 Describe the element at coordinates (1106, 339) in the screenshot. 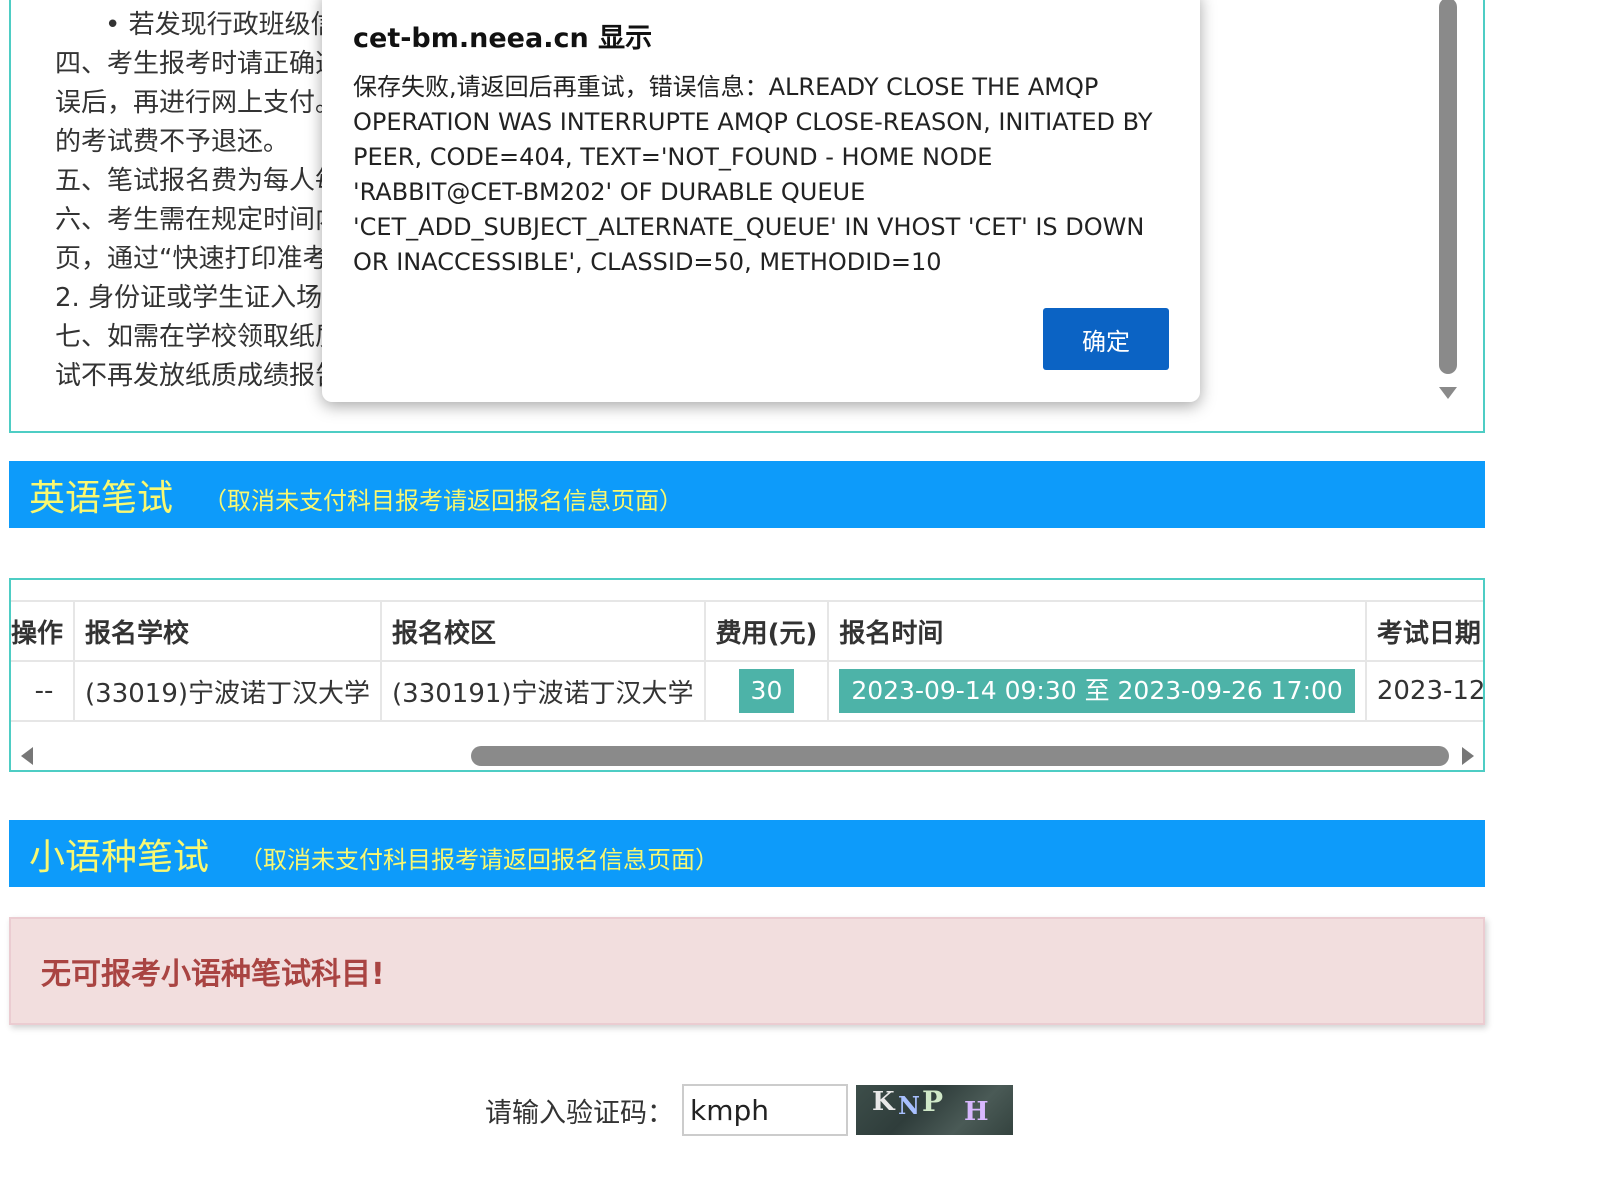

I see `ok-button: 确定` at that location.